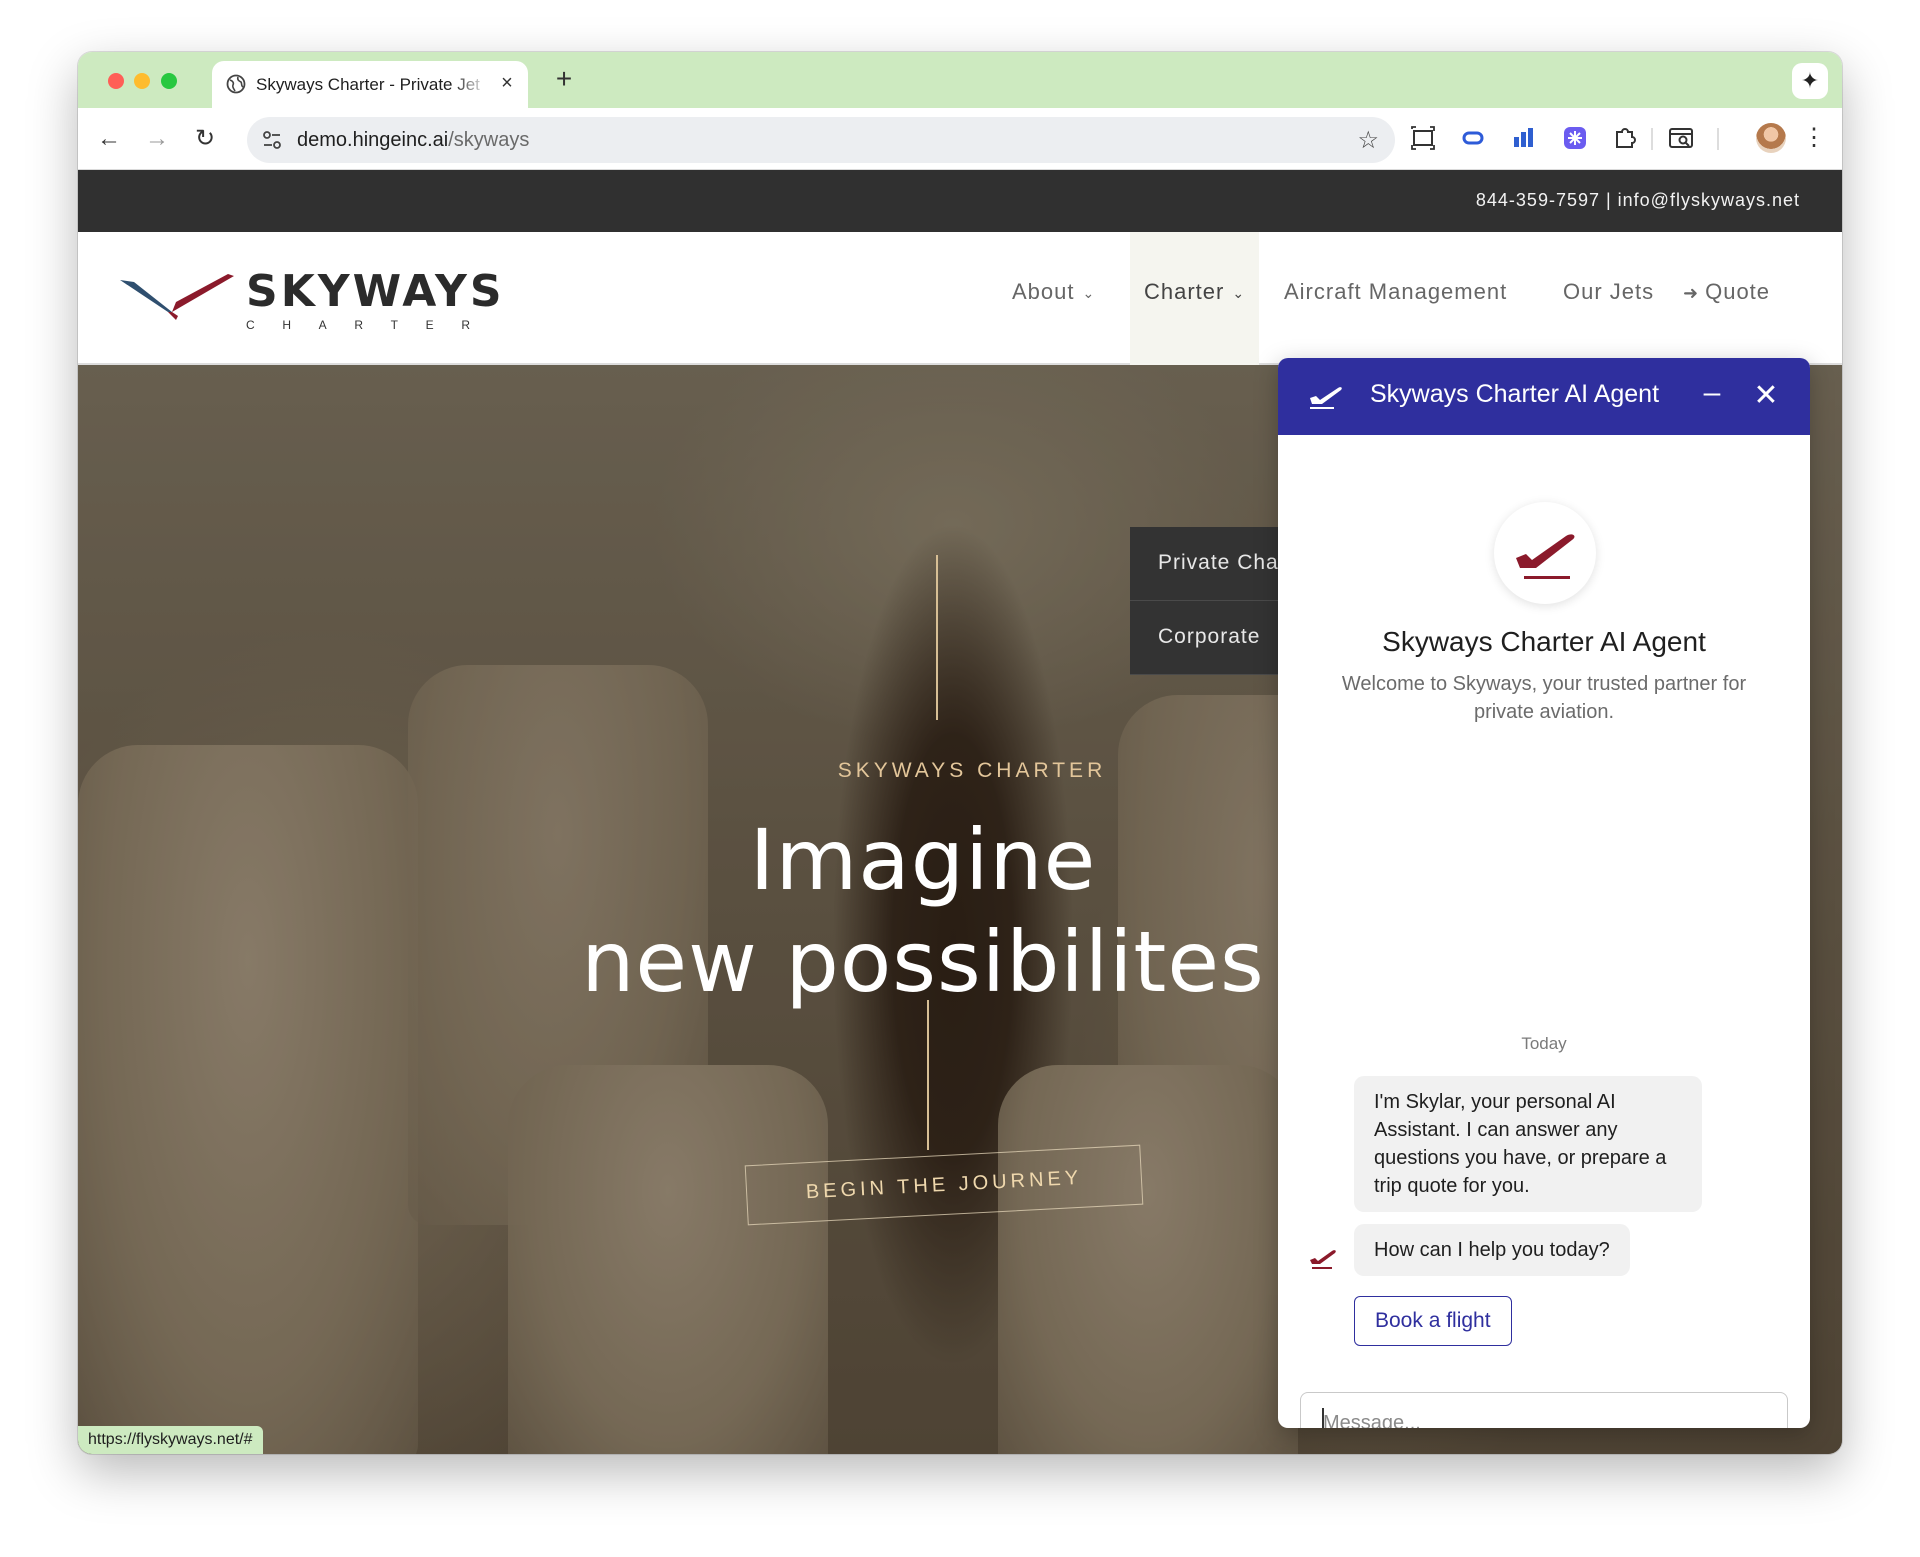 The image size is (1920, 1557). Describe the element at coordinates (1766, 396) in the screenshot. I see `close-icon: ✕` at that location.